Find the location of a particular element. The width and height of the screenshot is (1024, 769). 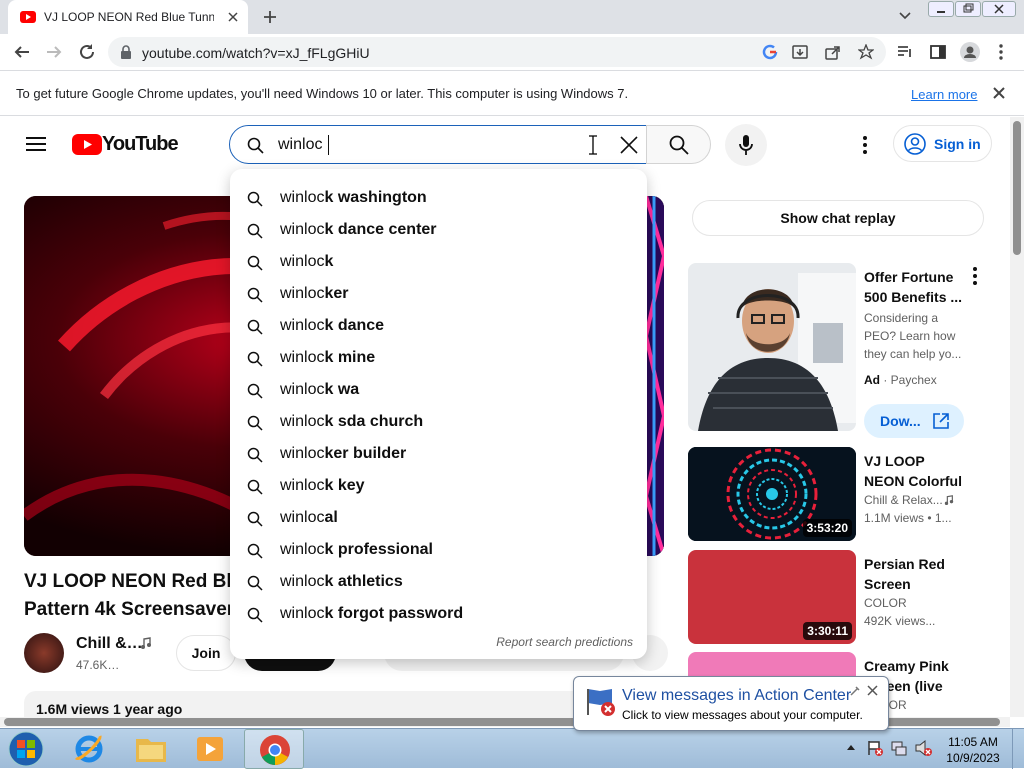

bookmark-star-icon is located at coordinates (866, 52).